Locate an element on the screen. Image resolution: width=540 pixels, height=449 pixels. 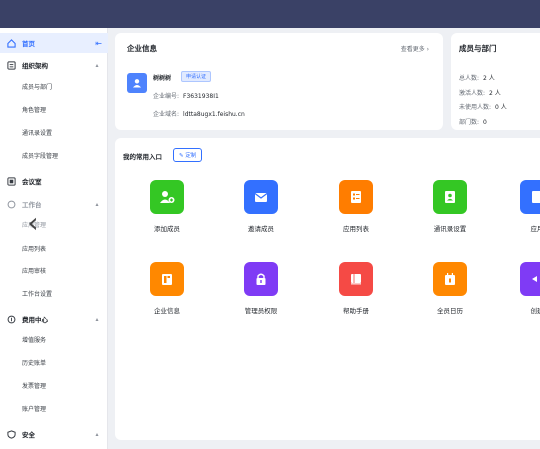
shortcut-label: 添加成员 is located at coordinates (167, 229).